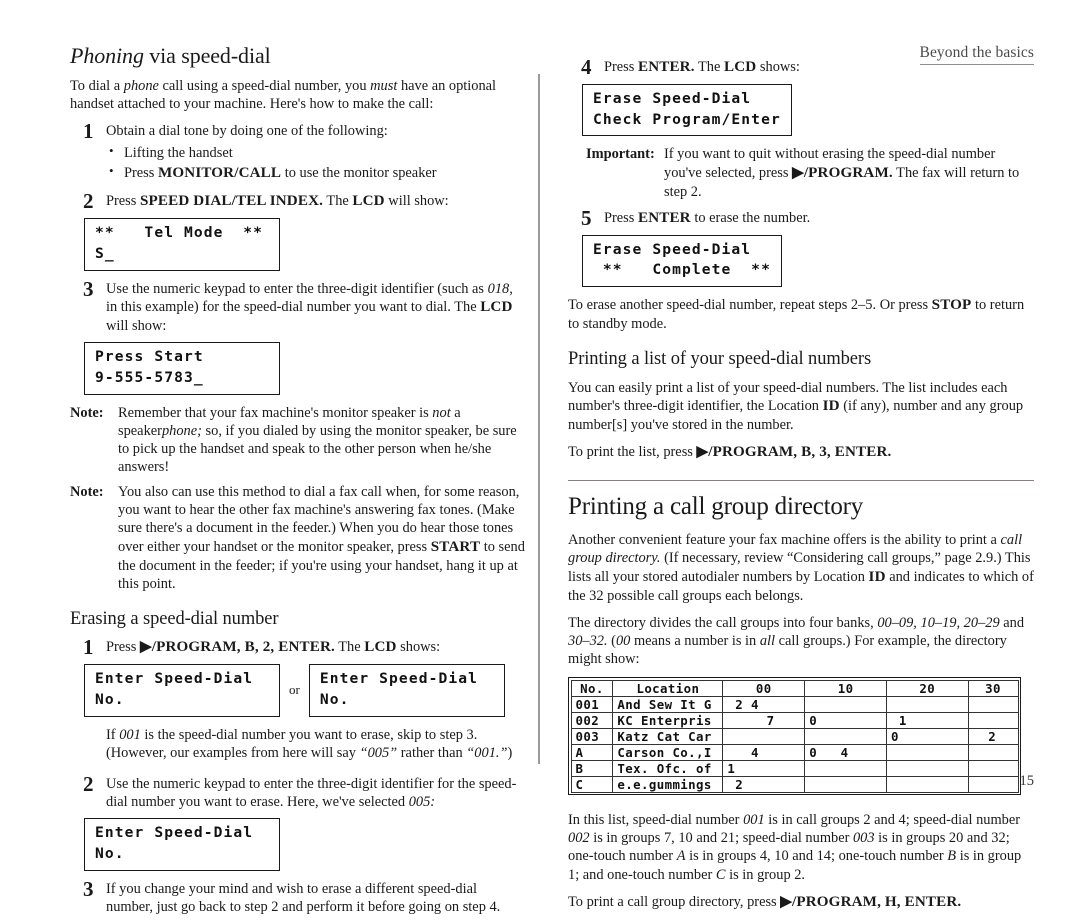 This screenshot has width=1080, height=923. I want to click on section-rule, so click(801, 480).